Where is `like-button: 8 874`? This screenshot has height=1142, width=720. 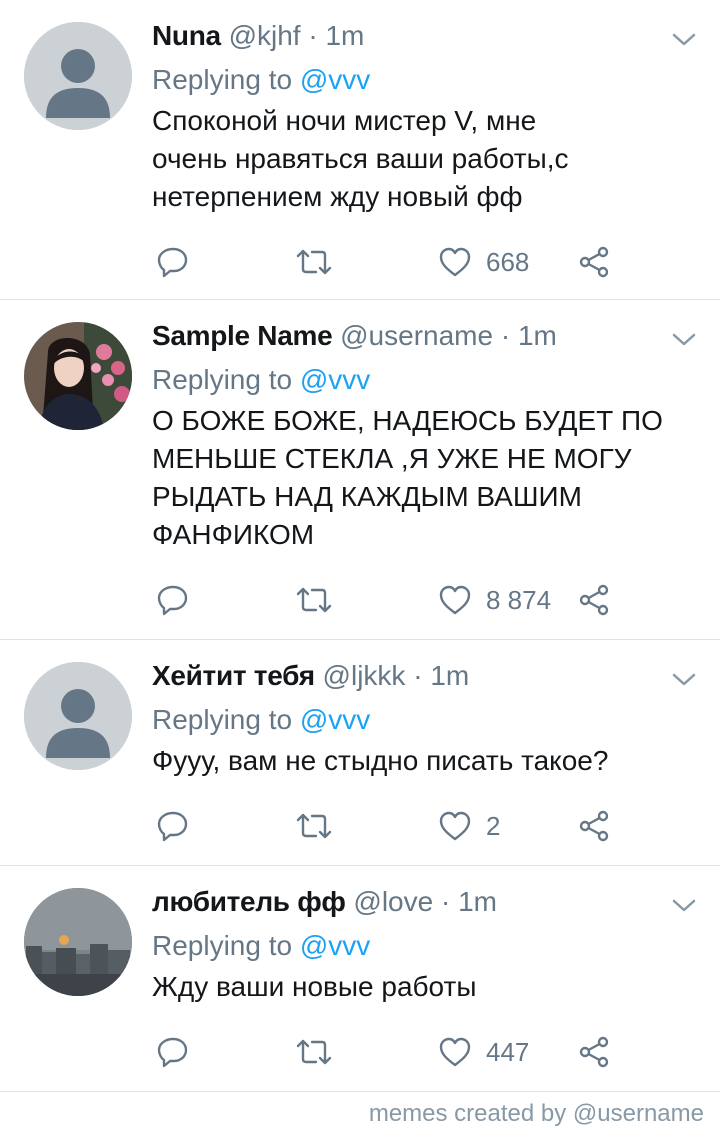 like-button: 8 874 is located at coordinates (494, 600).